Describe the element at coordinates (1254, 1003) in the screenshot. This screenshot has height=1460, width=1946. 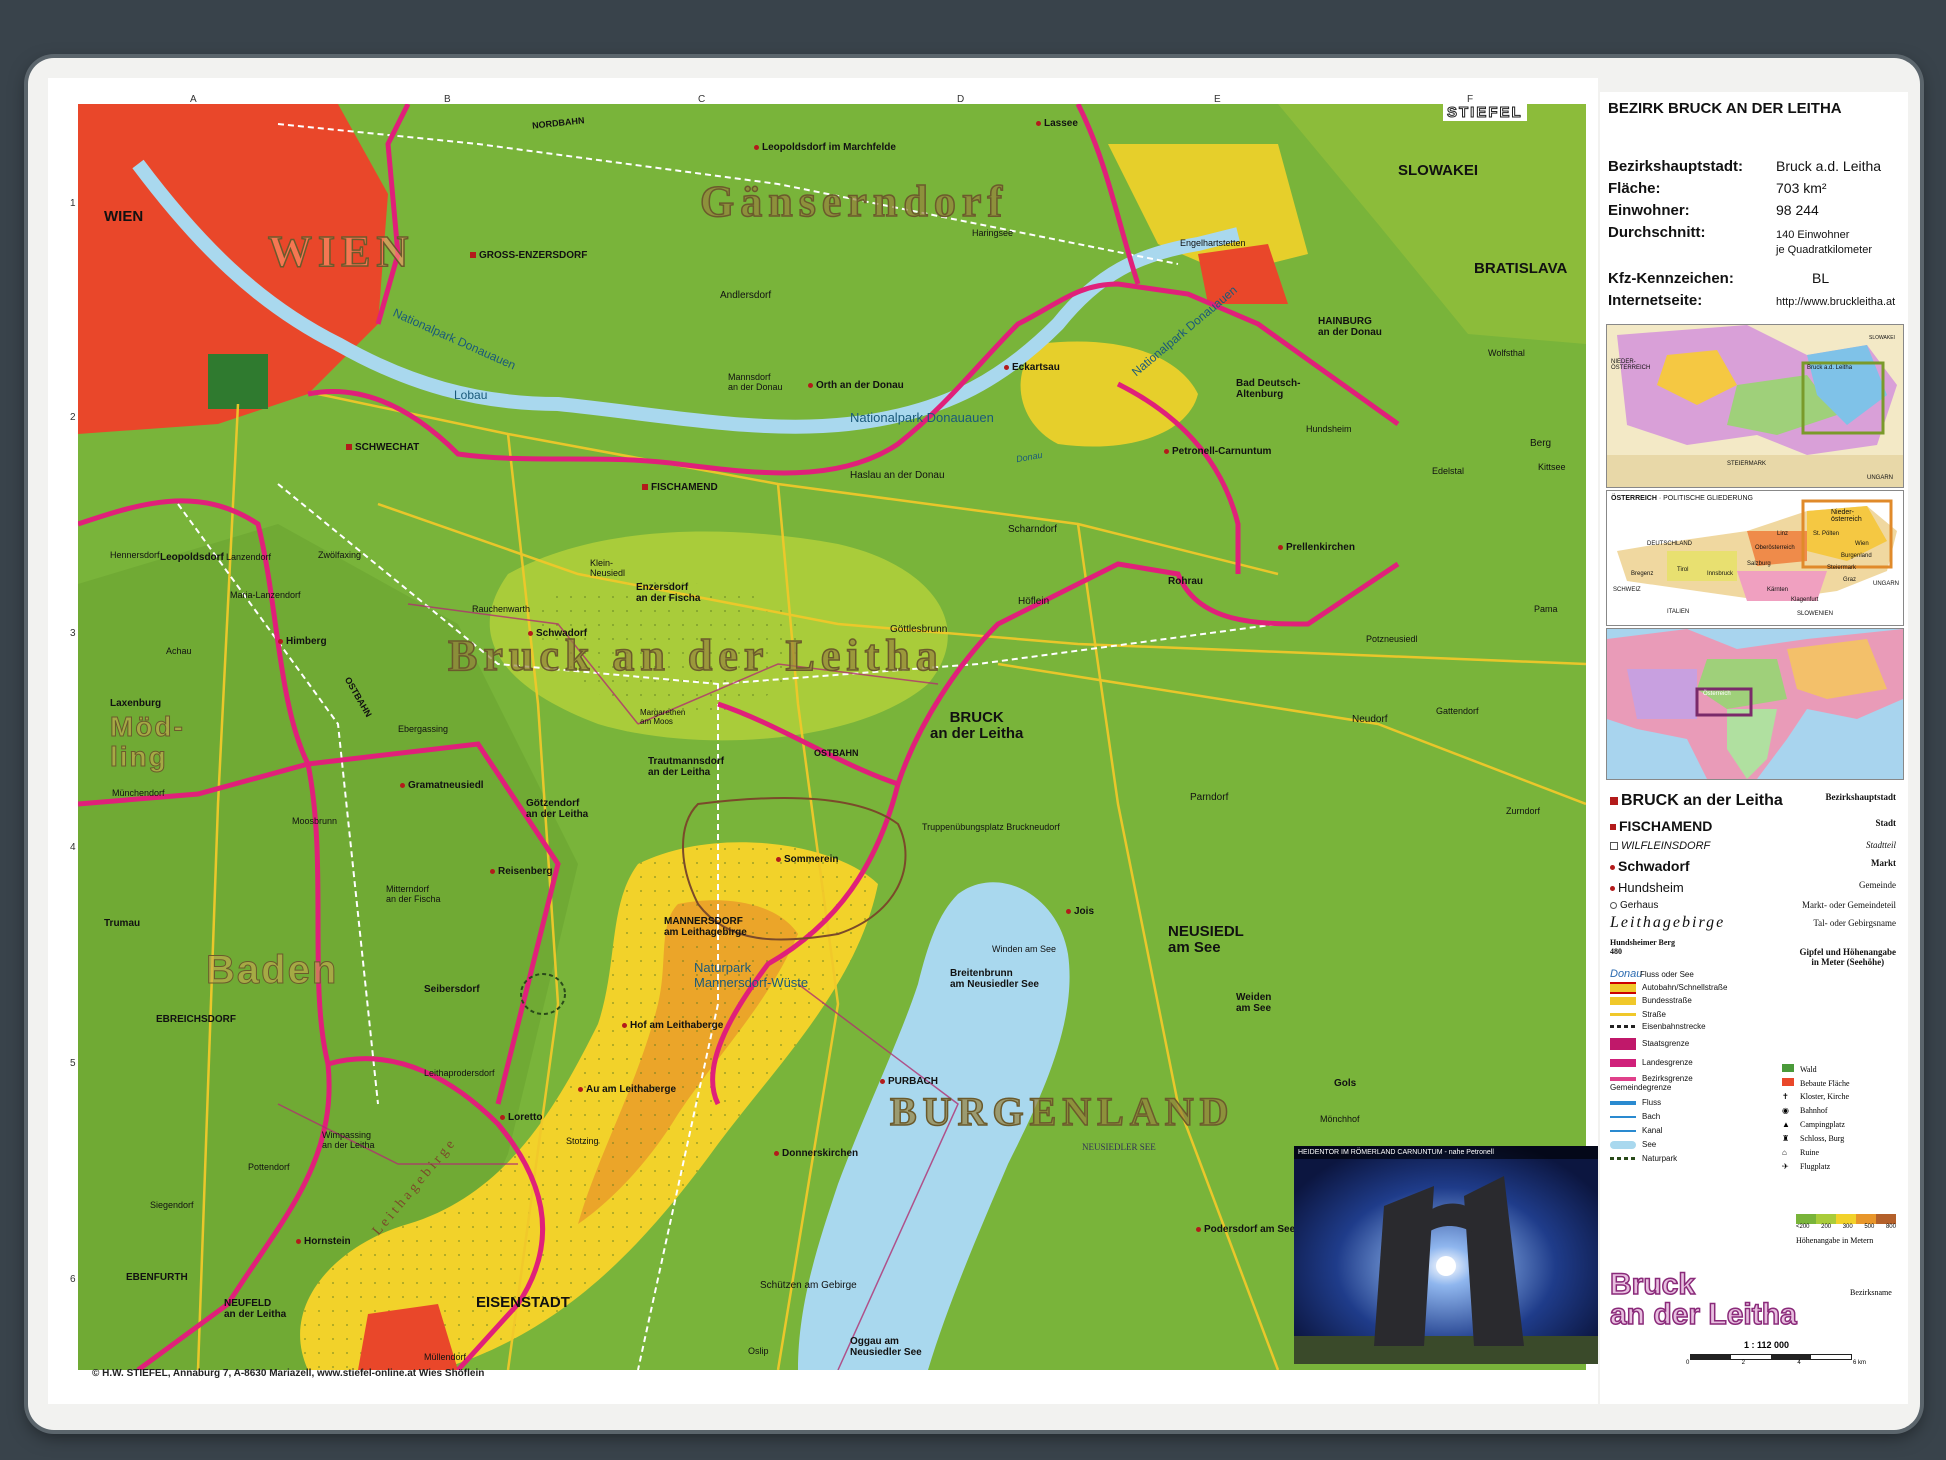
I see `place-weiden: Weiden am See` at that location.